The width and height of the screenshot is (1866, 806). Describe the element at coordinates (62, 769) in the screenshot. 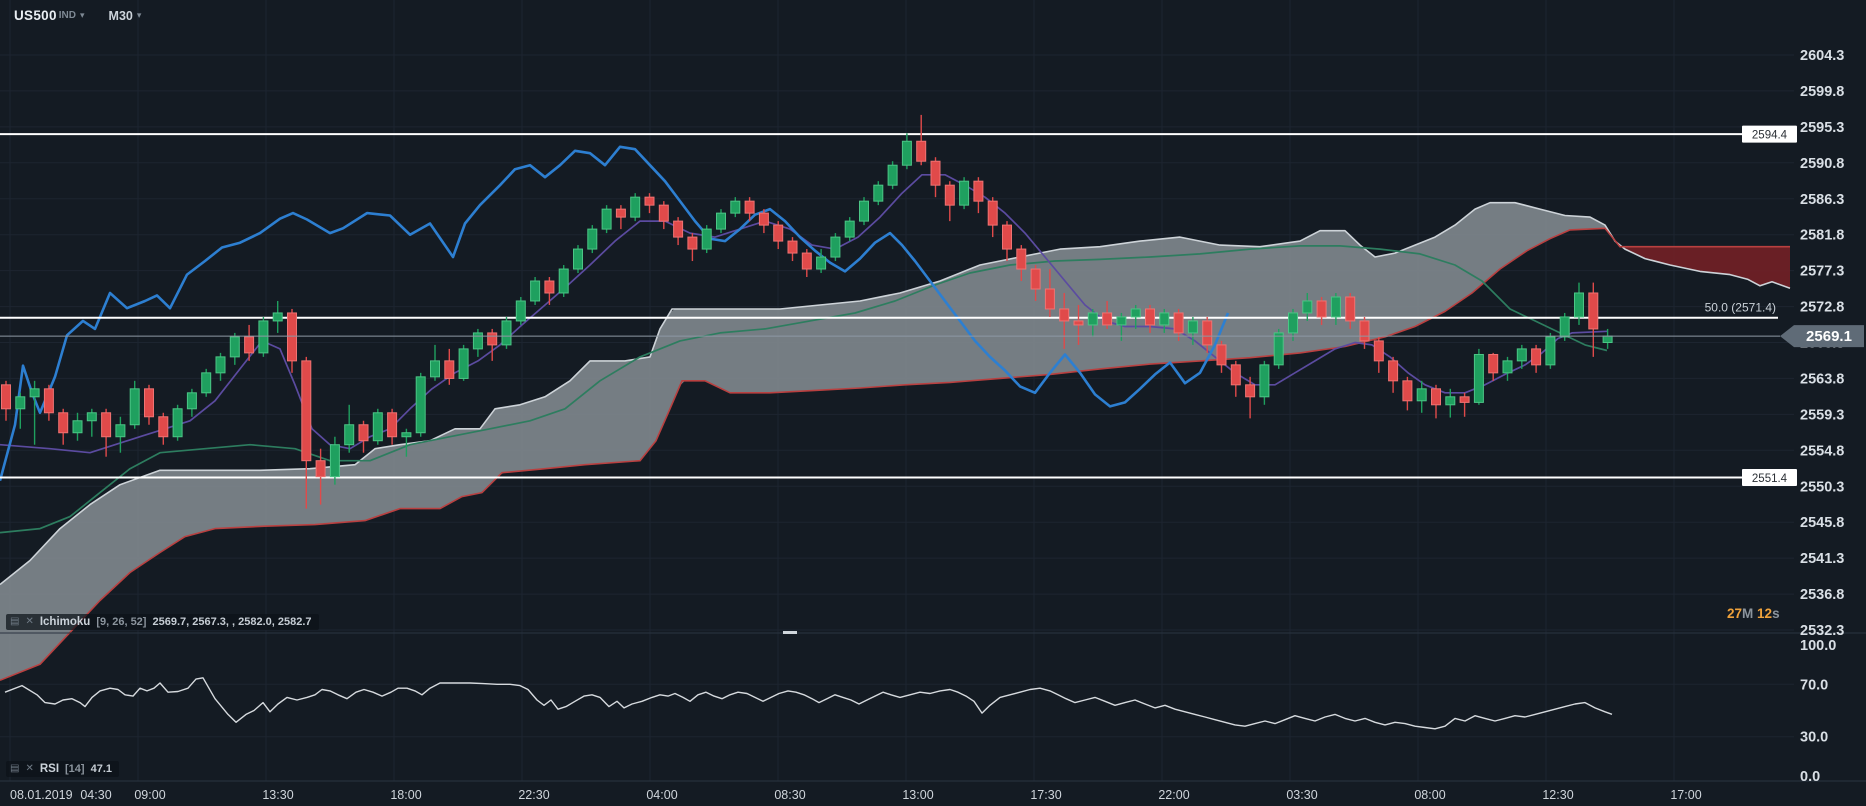

I see `rsi-legend: ▤ ✕ RSI [14] 47.1` at that location.